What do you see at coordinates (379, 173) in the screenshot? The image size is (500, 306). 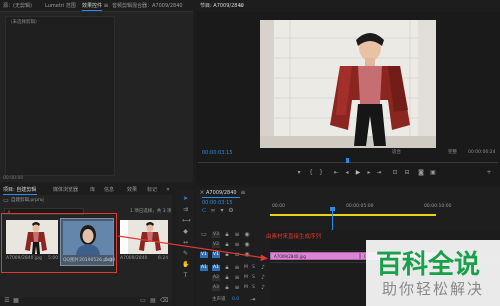 I see `go-to-out-icon: ⇥` at bounding box center [379, 173].